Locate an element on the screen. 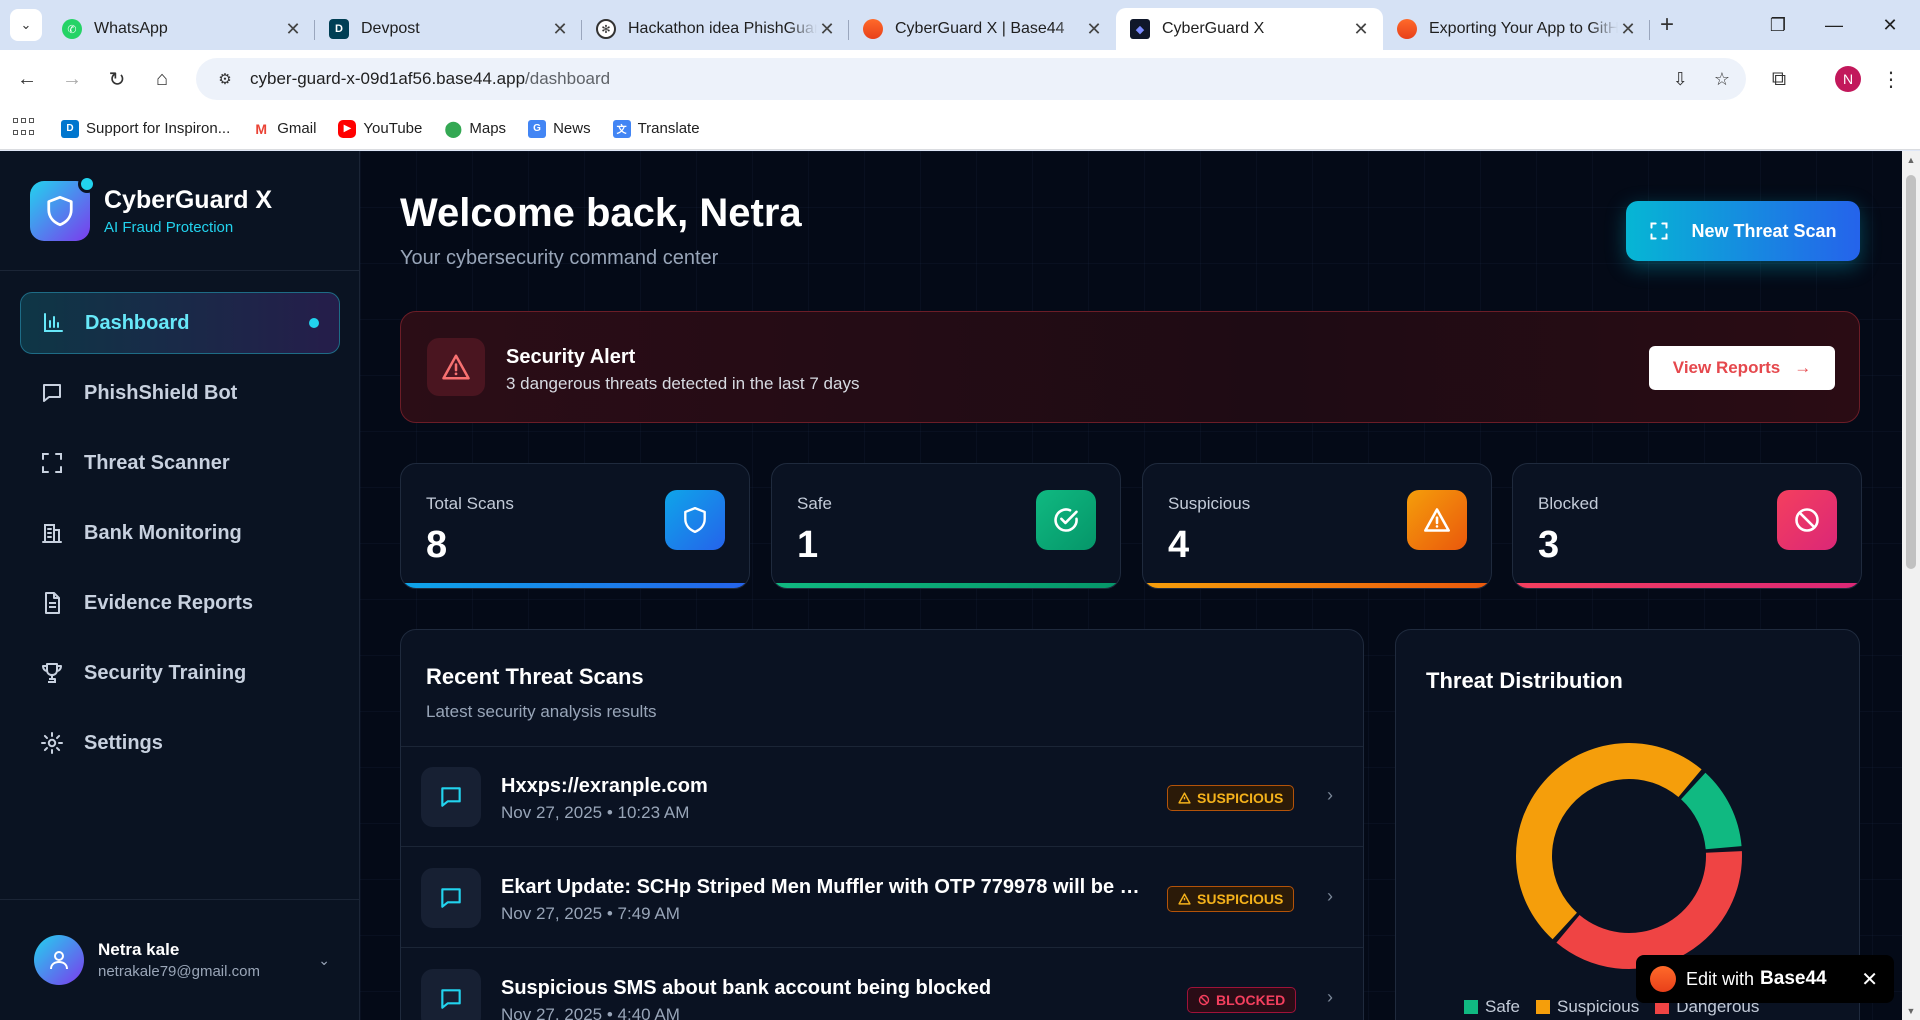 This screenshot has height=1020, width=1920. view-reports-button: View Reports → is located at coordinates (1742, 368).